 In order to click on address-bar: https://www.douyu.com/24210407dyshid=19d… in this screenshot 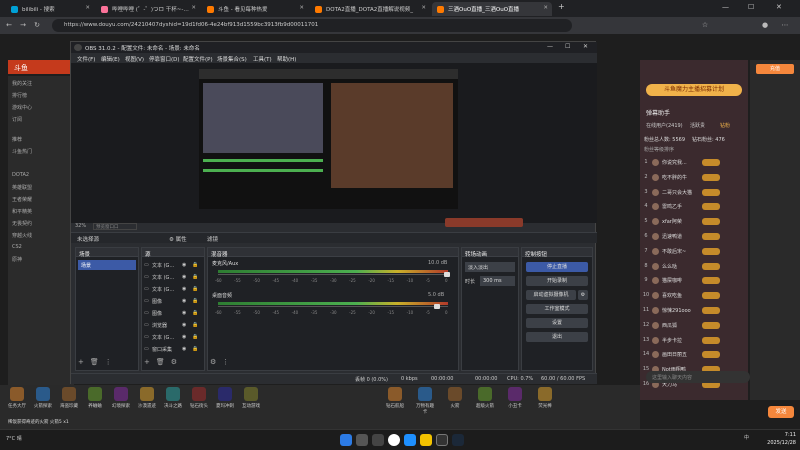, I will do `click(312, 25)`.